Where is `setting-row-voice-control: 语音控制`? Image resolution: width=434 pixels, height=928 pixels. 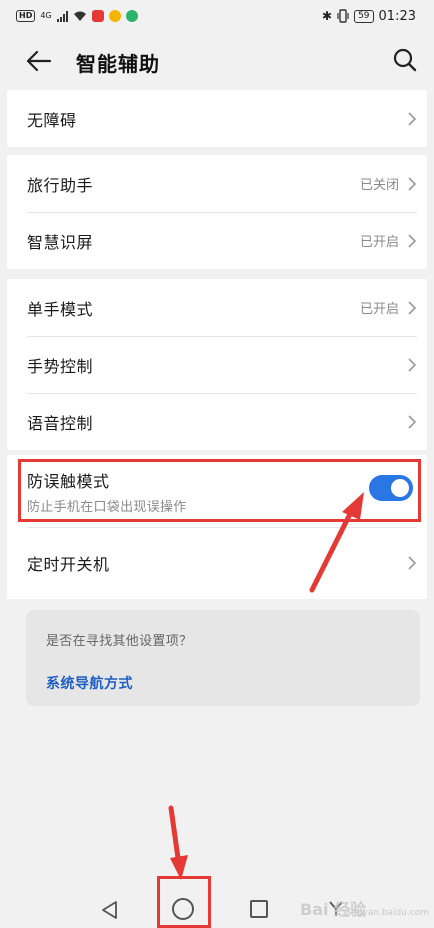 setting-row-voice-control: 语音控制 is located at coordinates (217, 421).